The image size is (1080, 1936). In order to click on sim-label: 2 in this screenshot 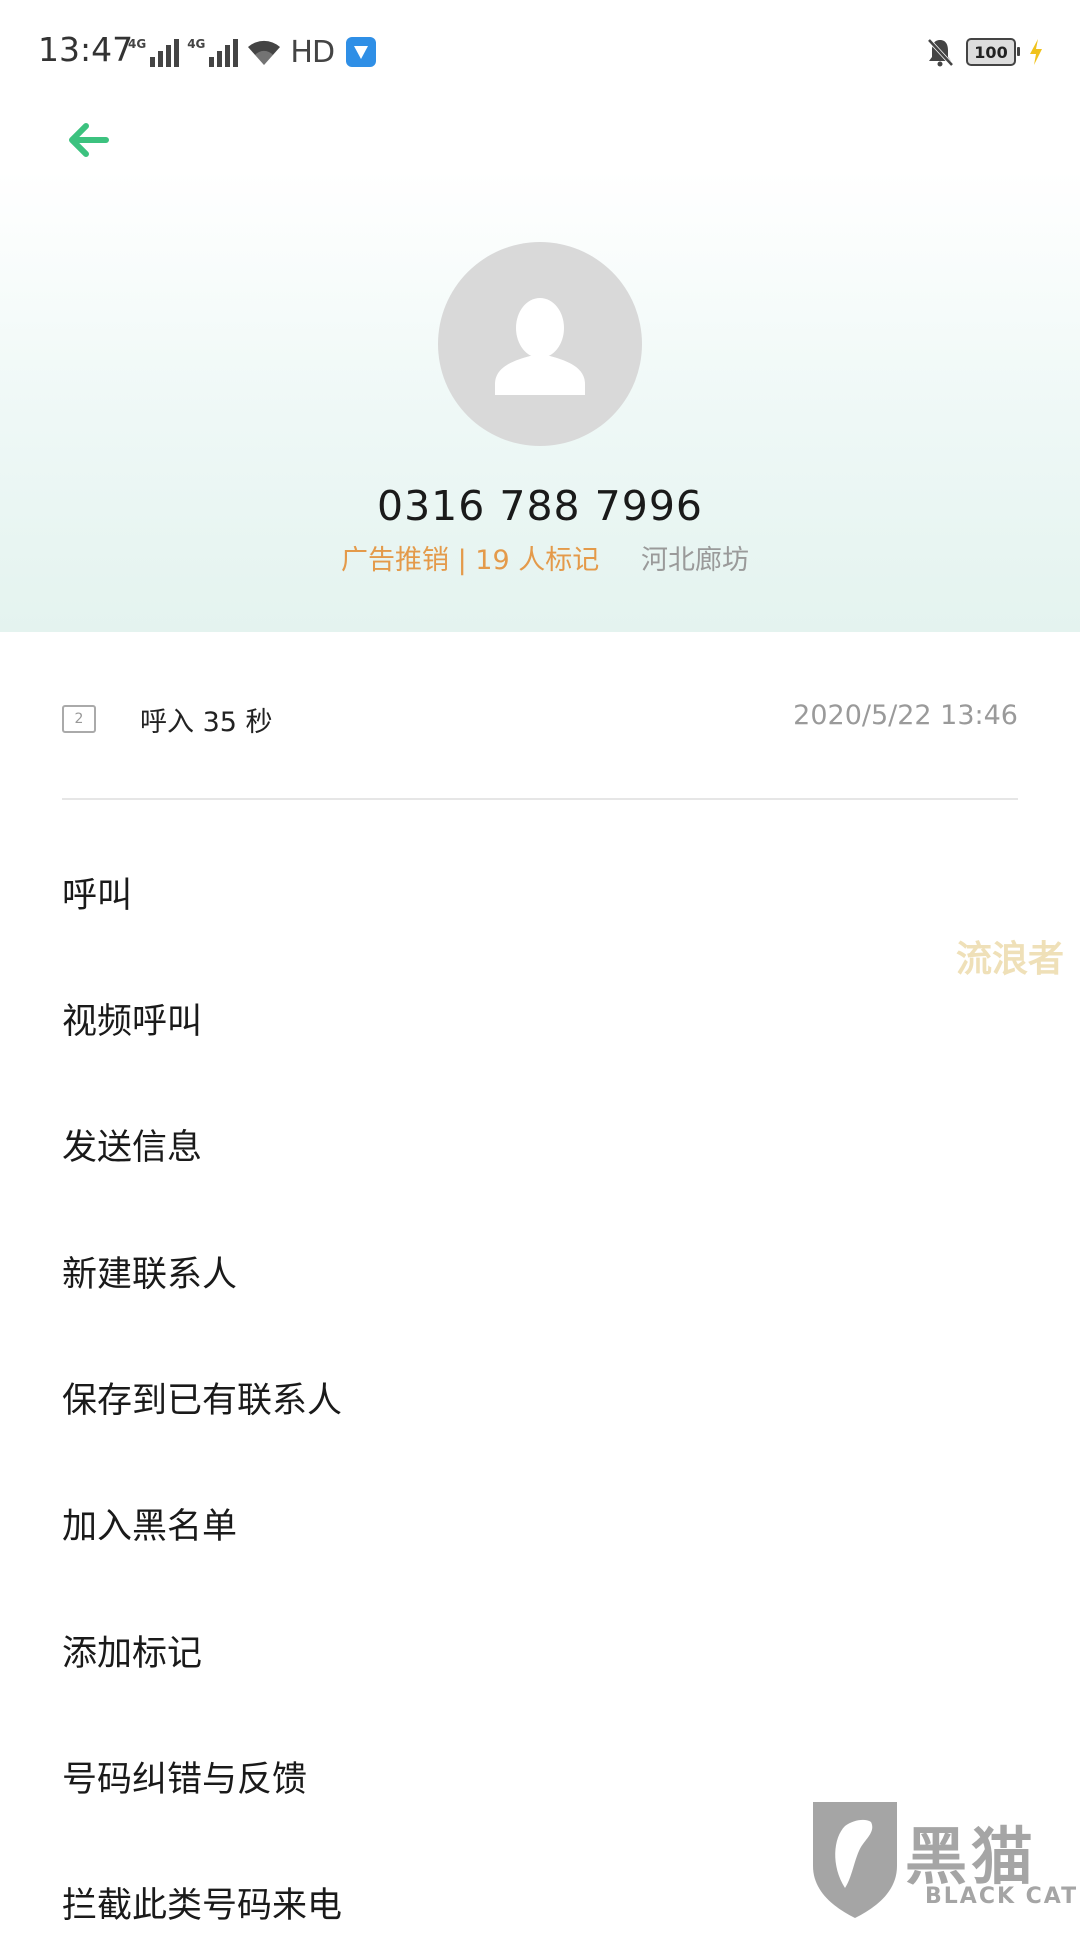, I will do `click(79, 719)`.